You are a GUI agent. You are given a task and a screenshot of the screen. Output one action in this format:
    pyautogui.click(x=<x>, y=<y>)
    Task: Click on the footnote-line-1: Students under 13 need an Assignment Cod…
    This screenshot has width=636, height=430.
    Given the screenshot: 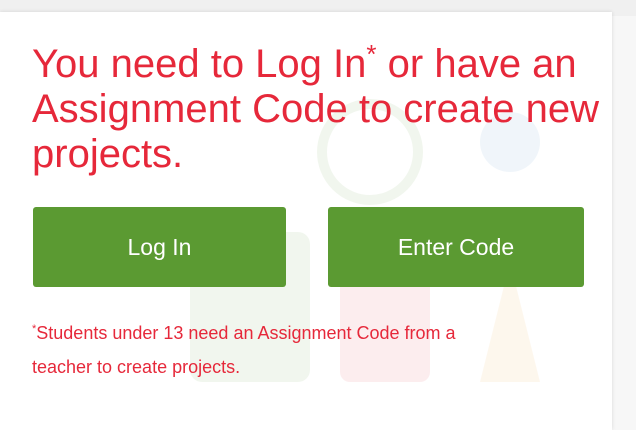 What is the action you would take?
    pyautogui.click(x=246, y=333)
    